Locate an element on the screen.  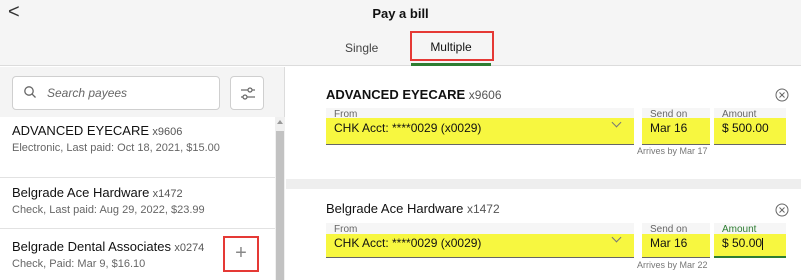
active-tab-indicator is located at coordinates (451, 64).